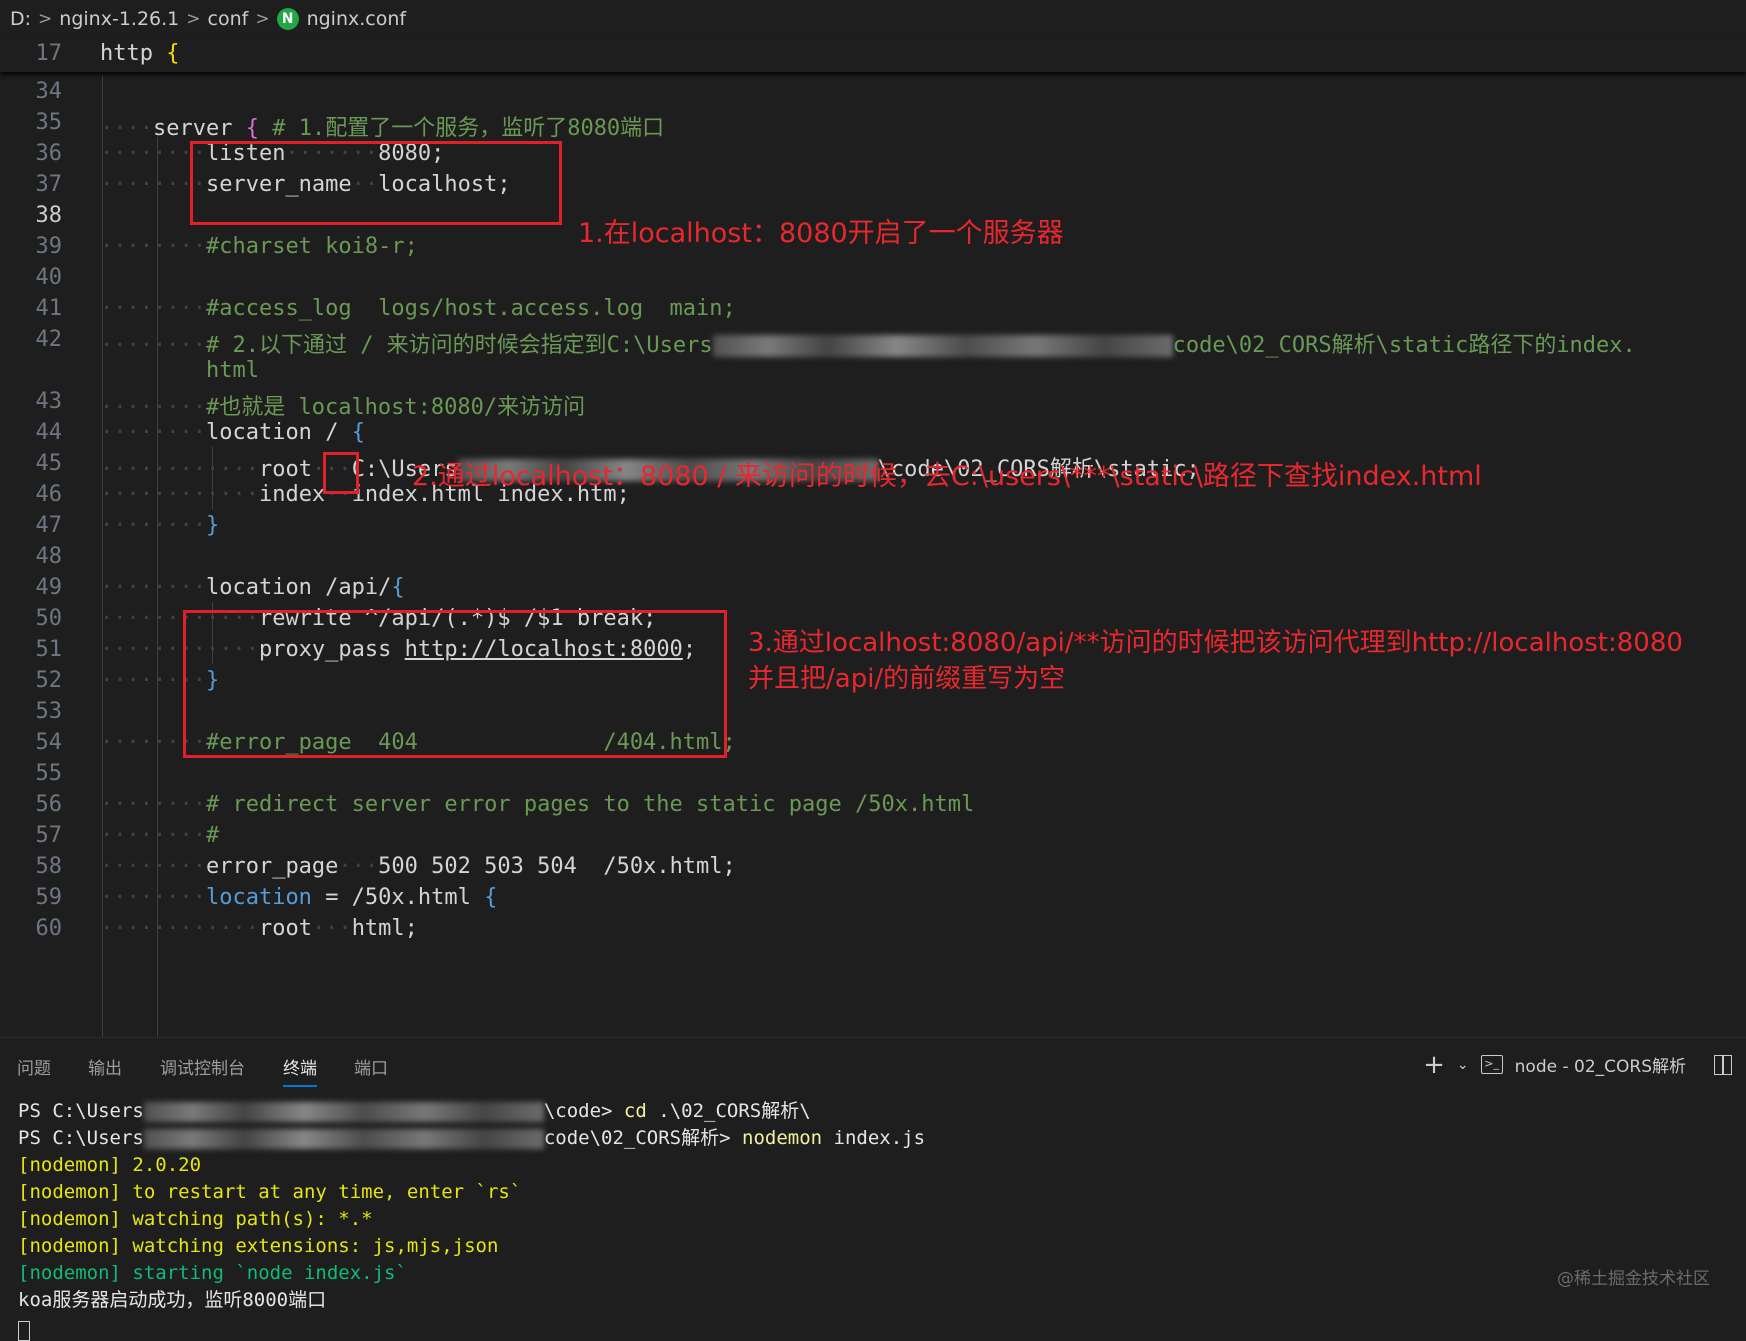 This screenshot has height=1341, width=1746. Describe the element at coordinates (873, 929) in the screenshot. I see `code-line: 60 ············root···html;` at that location.